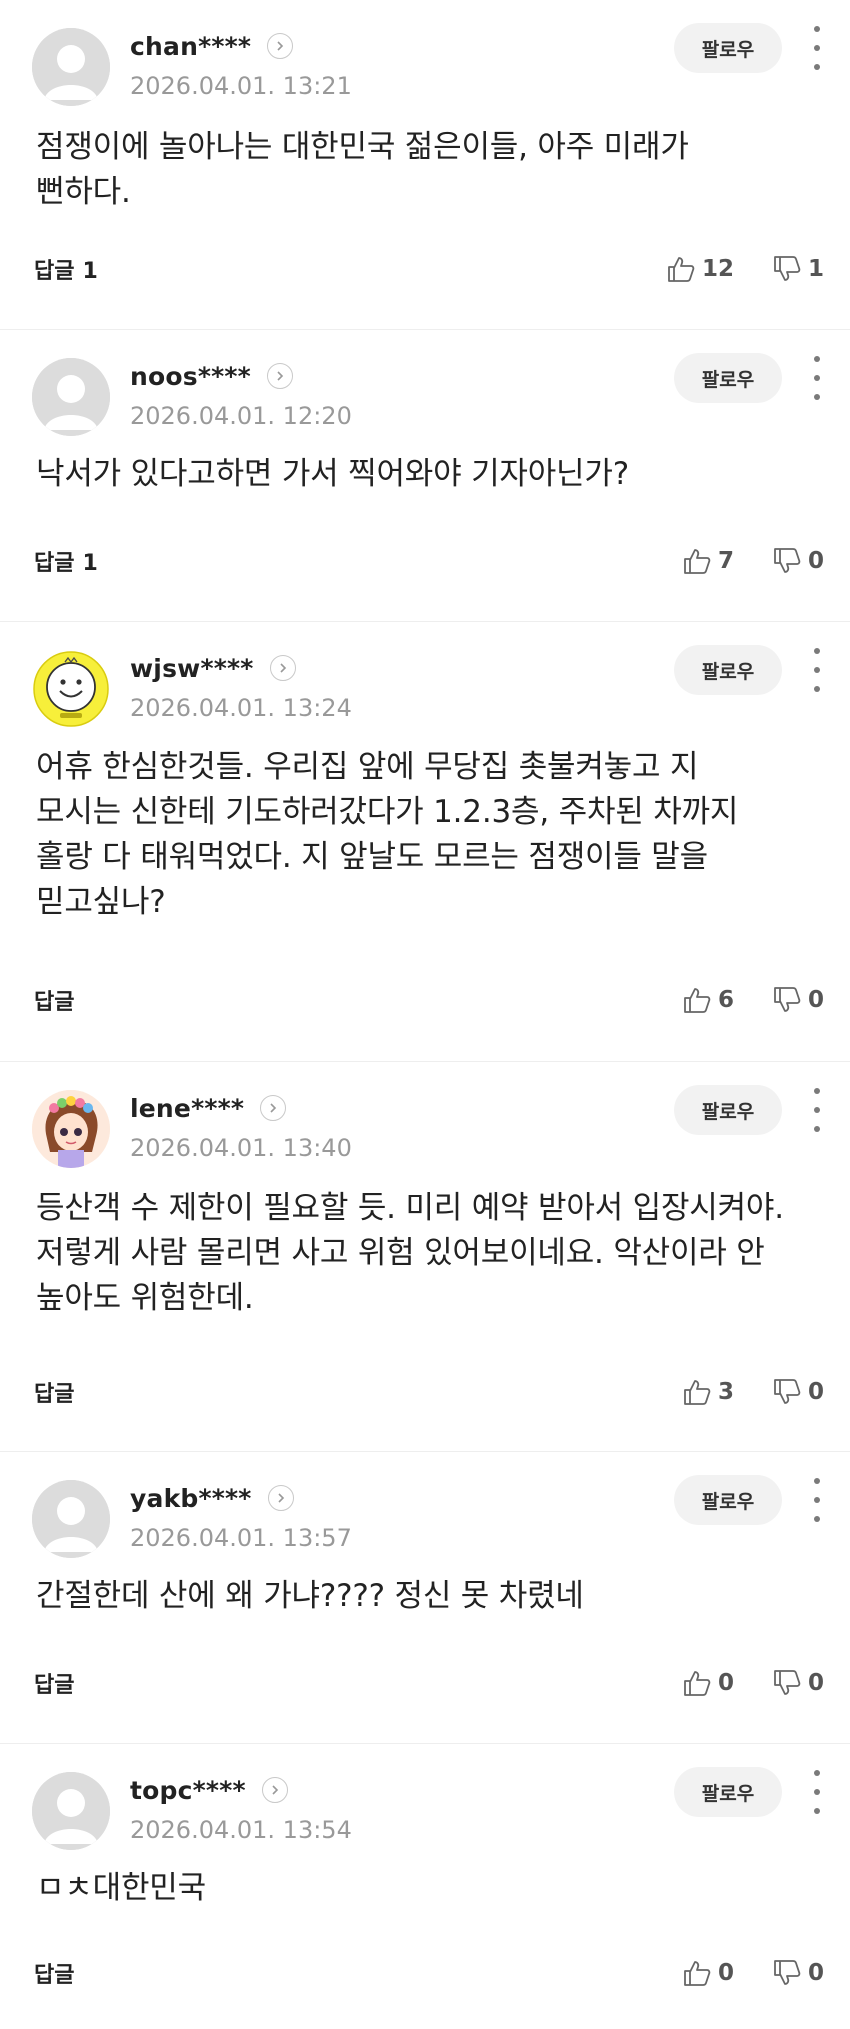  What do you see at coordinates (815, 269) in the screenshot?
I see `dislike-count: 1` at bounding box center [815, 269].